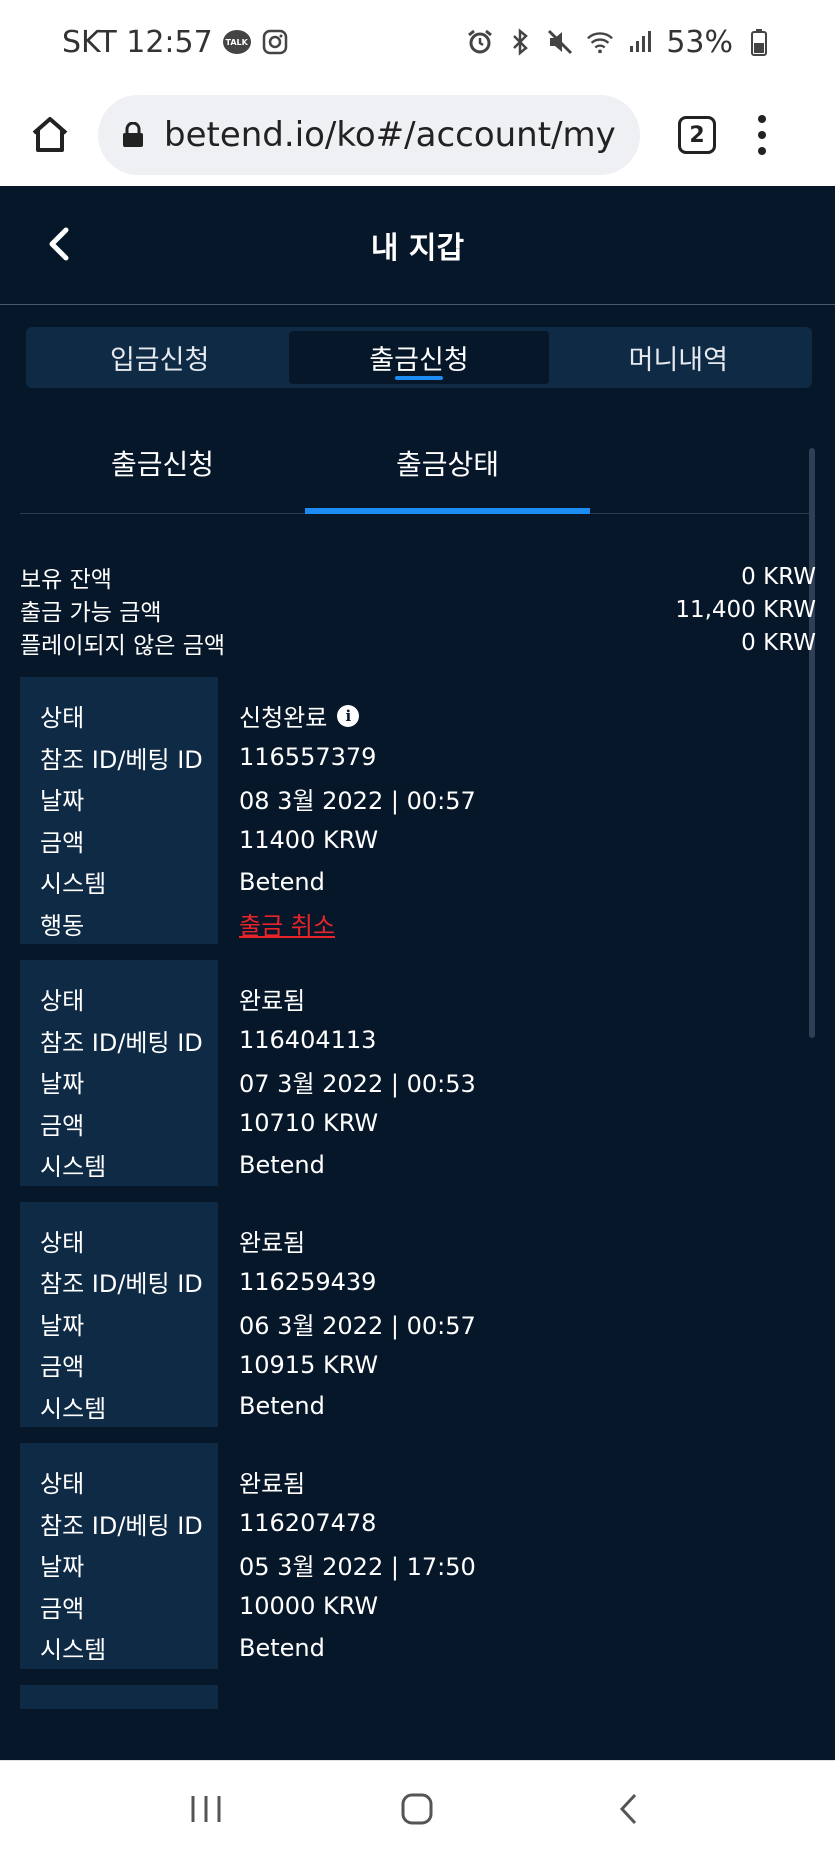 Image resolution: width=835 pixels, height=1856 pixels. What do you see at coordinates (390, 135) in the screenshot?
I see `url-text: betend.io/ko#/account/my-w` at bounding box center [390, 135].